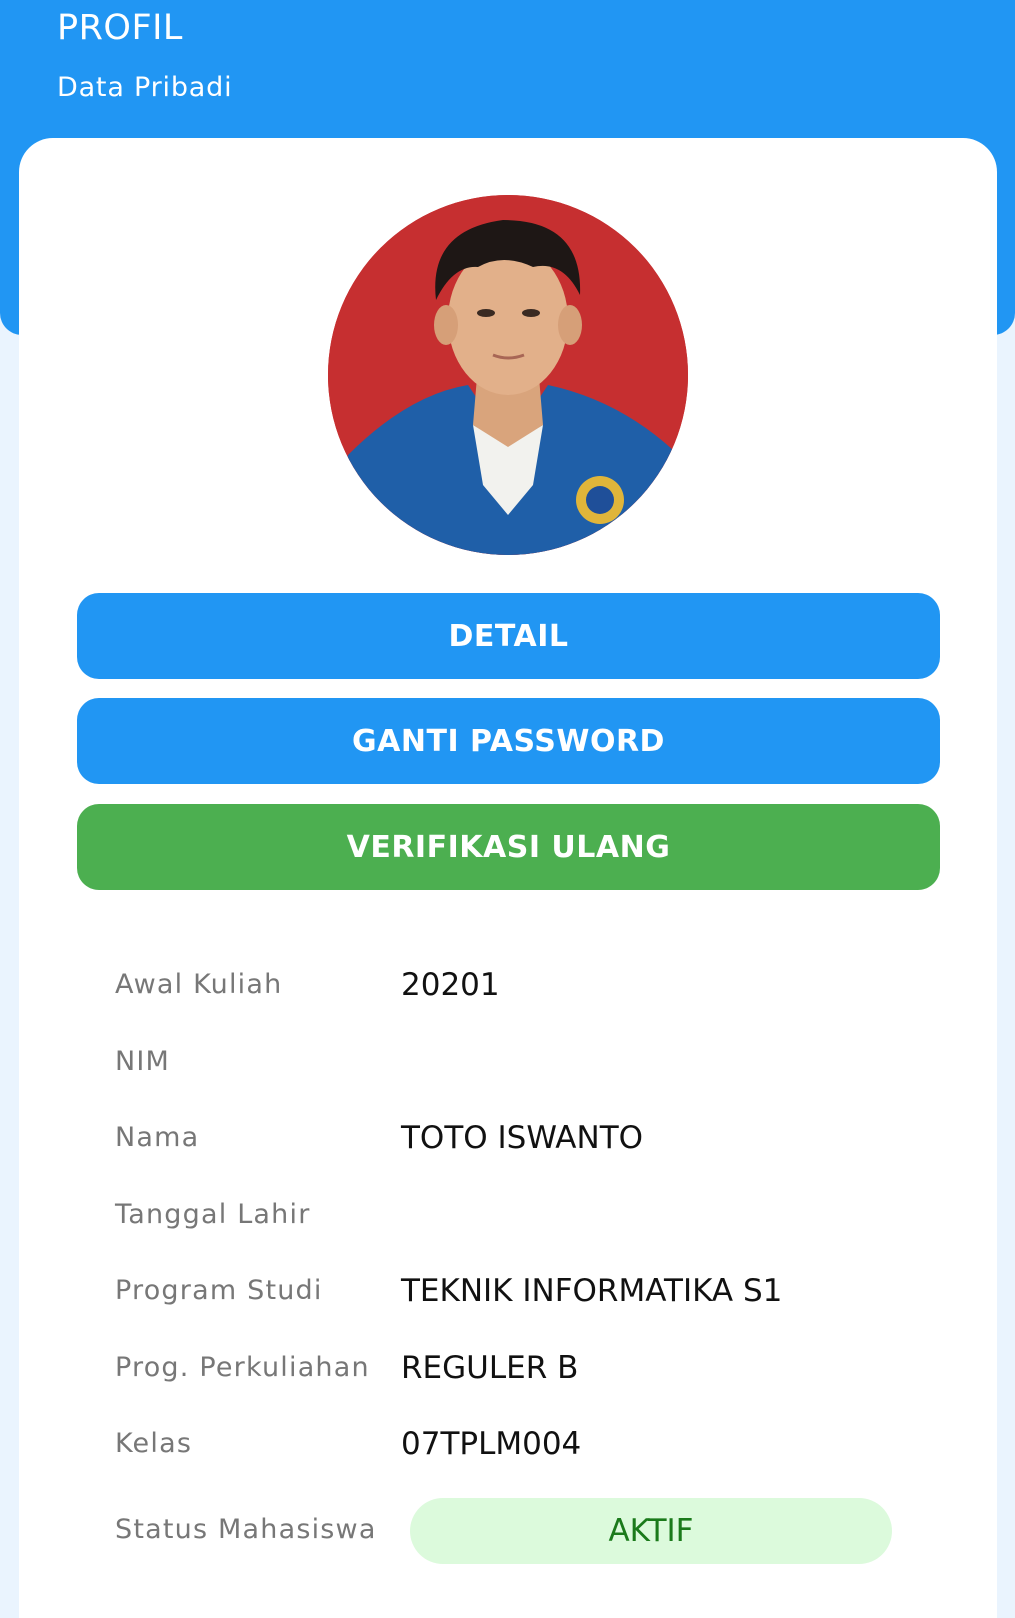  Describe the element at coordinates (515, 985) in the screenshot. I see `info-row-start: Awal Kuliah 20201` at that location.